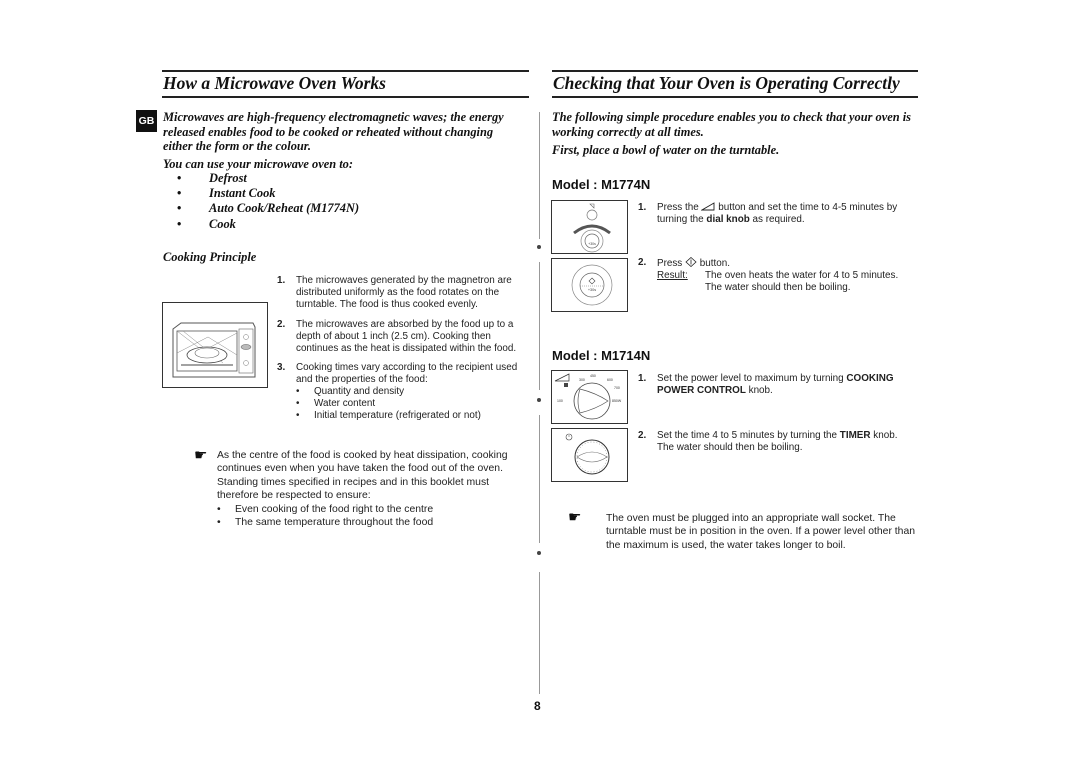 The width and height of the screenshot is (1080, 763). What do you see at coordinates (313, 178) in the screenshot?
I see `use-item: Defrost` at bounding box center [313, 178].